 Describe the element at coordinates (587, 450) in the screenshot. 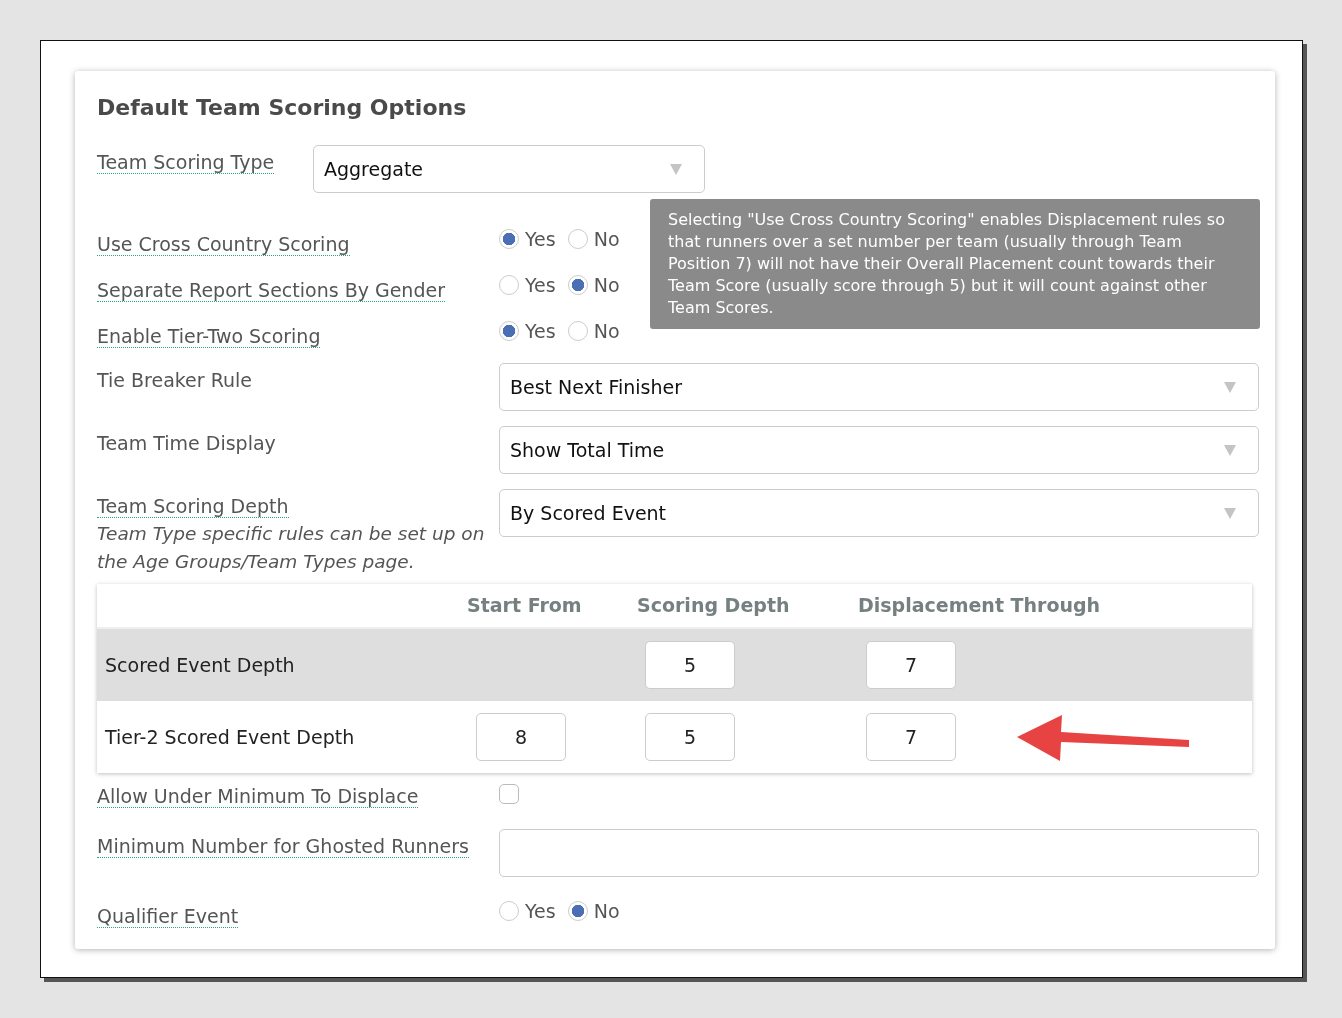

I see `select-value: Show Total Time` at that location.